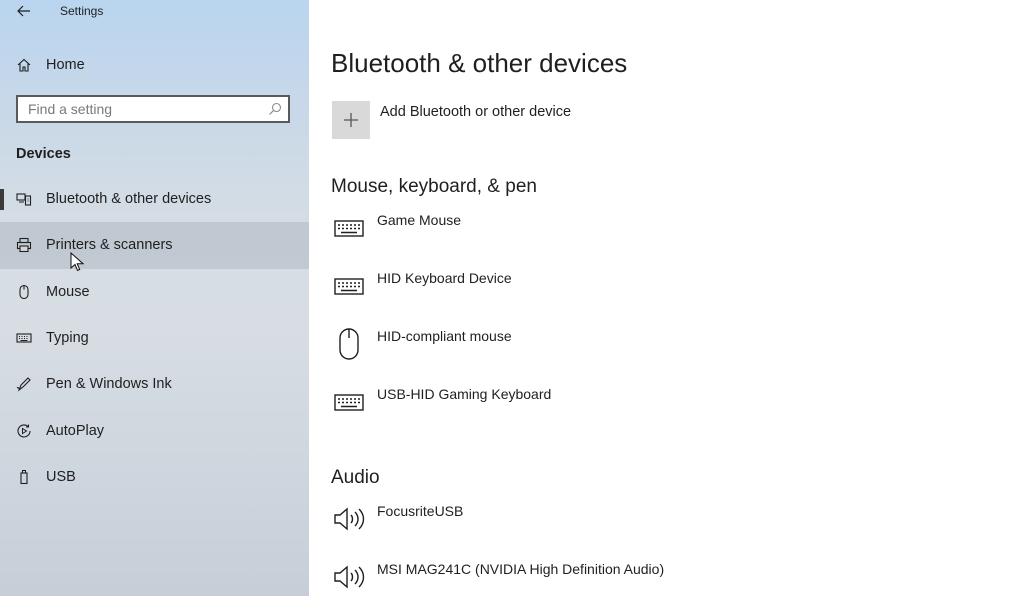 This screenshot has width=1012, height=609. What do you see at coordinates (109, 245) in the screenshot?
I see `sidebar-item-label: Printers & scanners` at bounding box center [109, 245].